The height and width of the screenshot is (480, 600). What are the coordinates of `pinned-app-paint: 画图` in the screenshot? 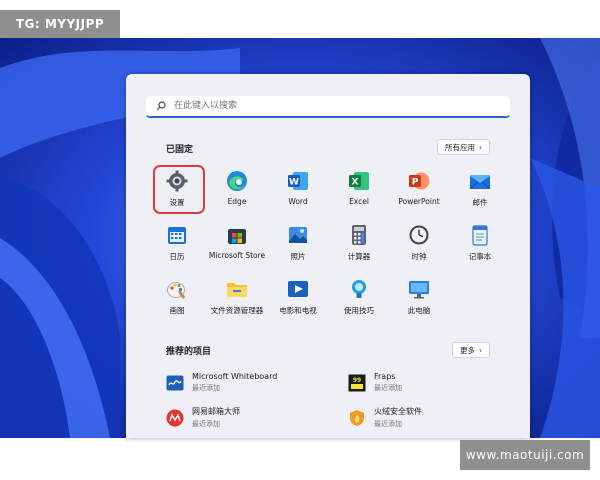 It's located at (177, 300).